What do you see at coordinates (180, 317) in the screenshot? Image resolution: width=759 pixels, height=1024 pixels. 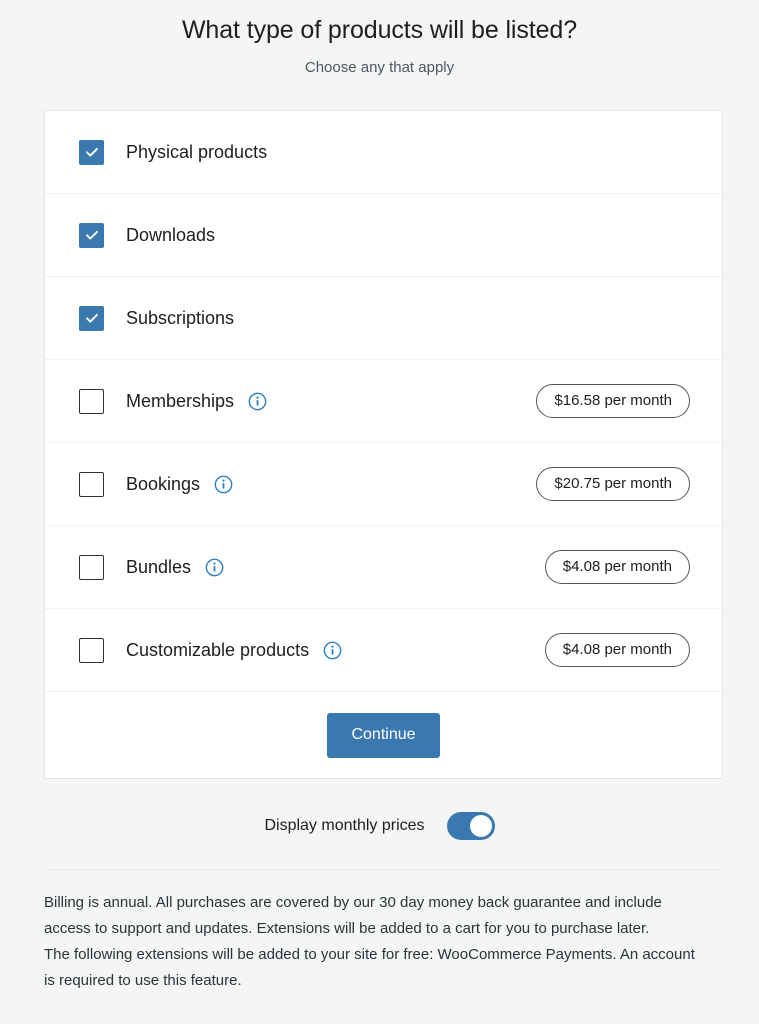 I see `product-type-label: Subscriptions` at bounding box center [180, 317].